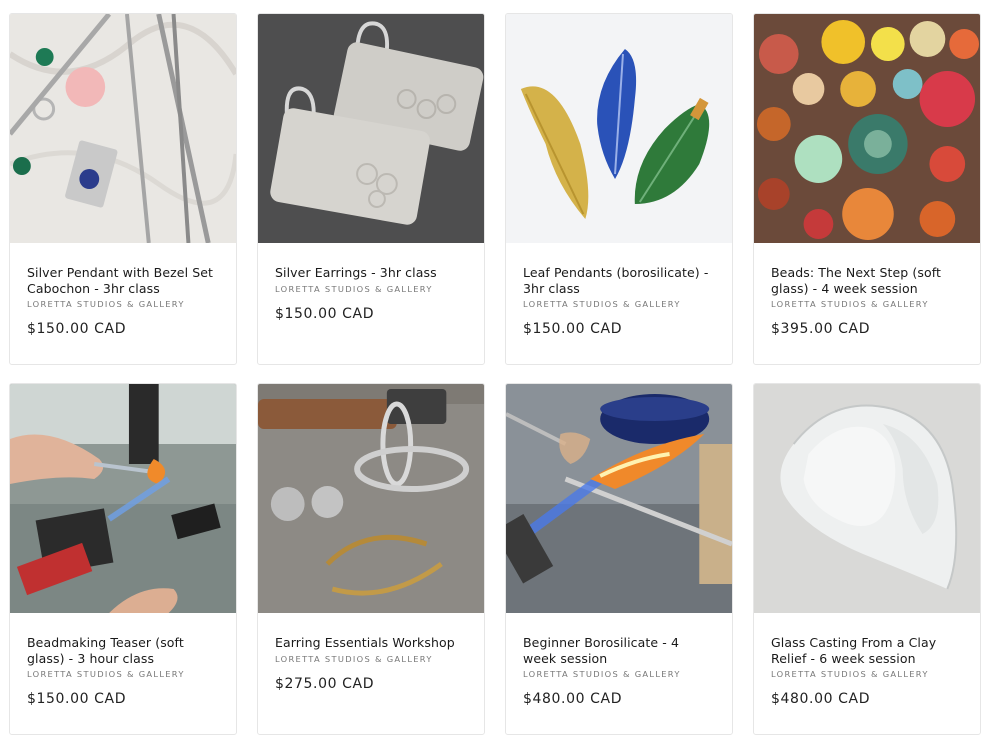 This screenshot has height=753, width=1000. I want to click on product-title: Leaf Pendants (borosilicate) - 3hr class, so click(619, 280).